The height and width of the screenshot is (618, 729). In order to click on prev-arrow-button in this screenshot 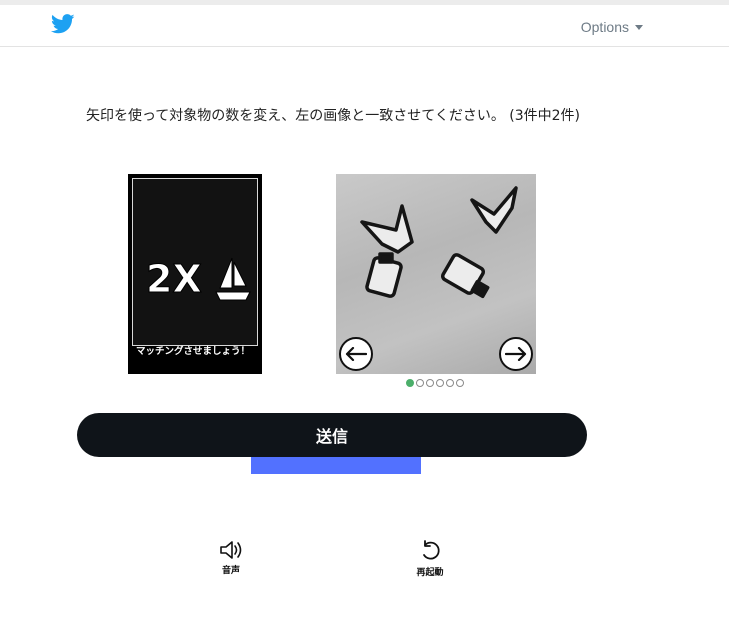, I will do `click(356, 354)`.